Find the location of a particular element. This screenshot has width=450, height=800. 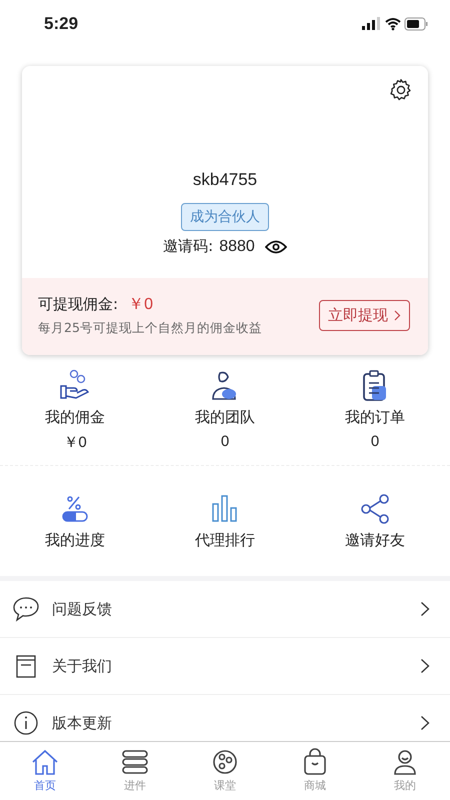

withdrawable-amount: ￥0 is located at coordinates (140, 305).